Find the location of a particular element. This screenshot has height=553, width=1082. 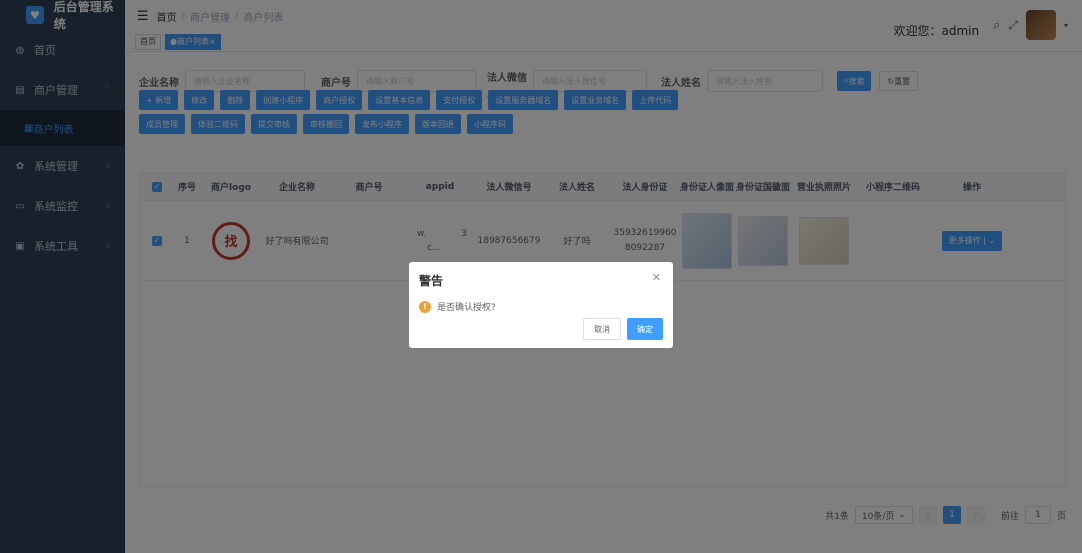

cancel-button: 取消 is located at coordinates (602, 329).